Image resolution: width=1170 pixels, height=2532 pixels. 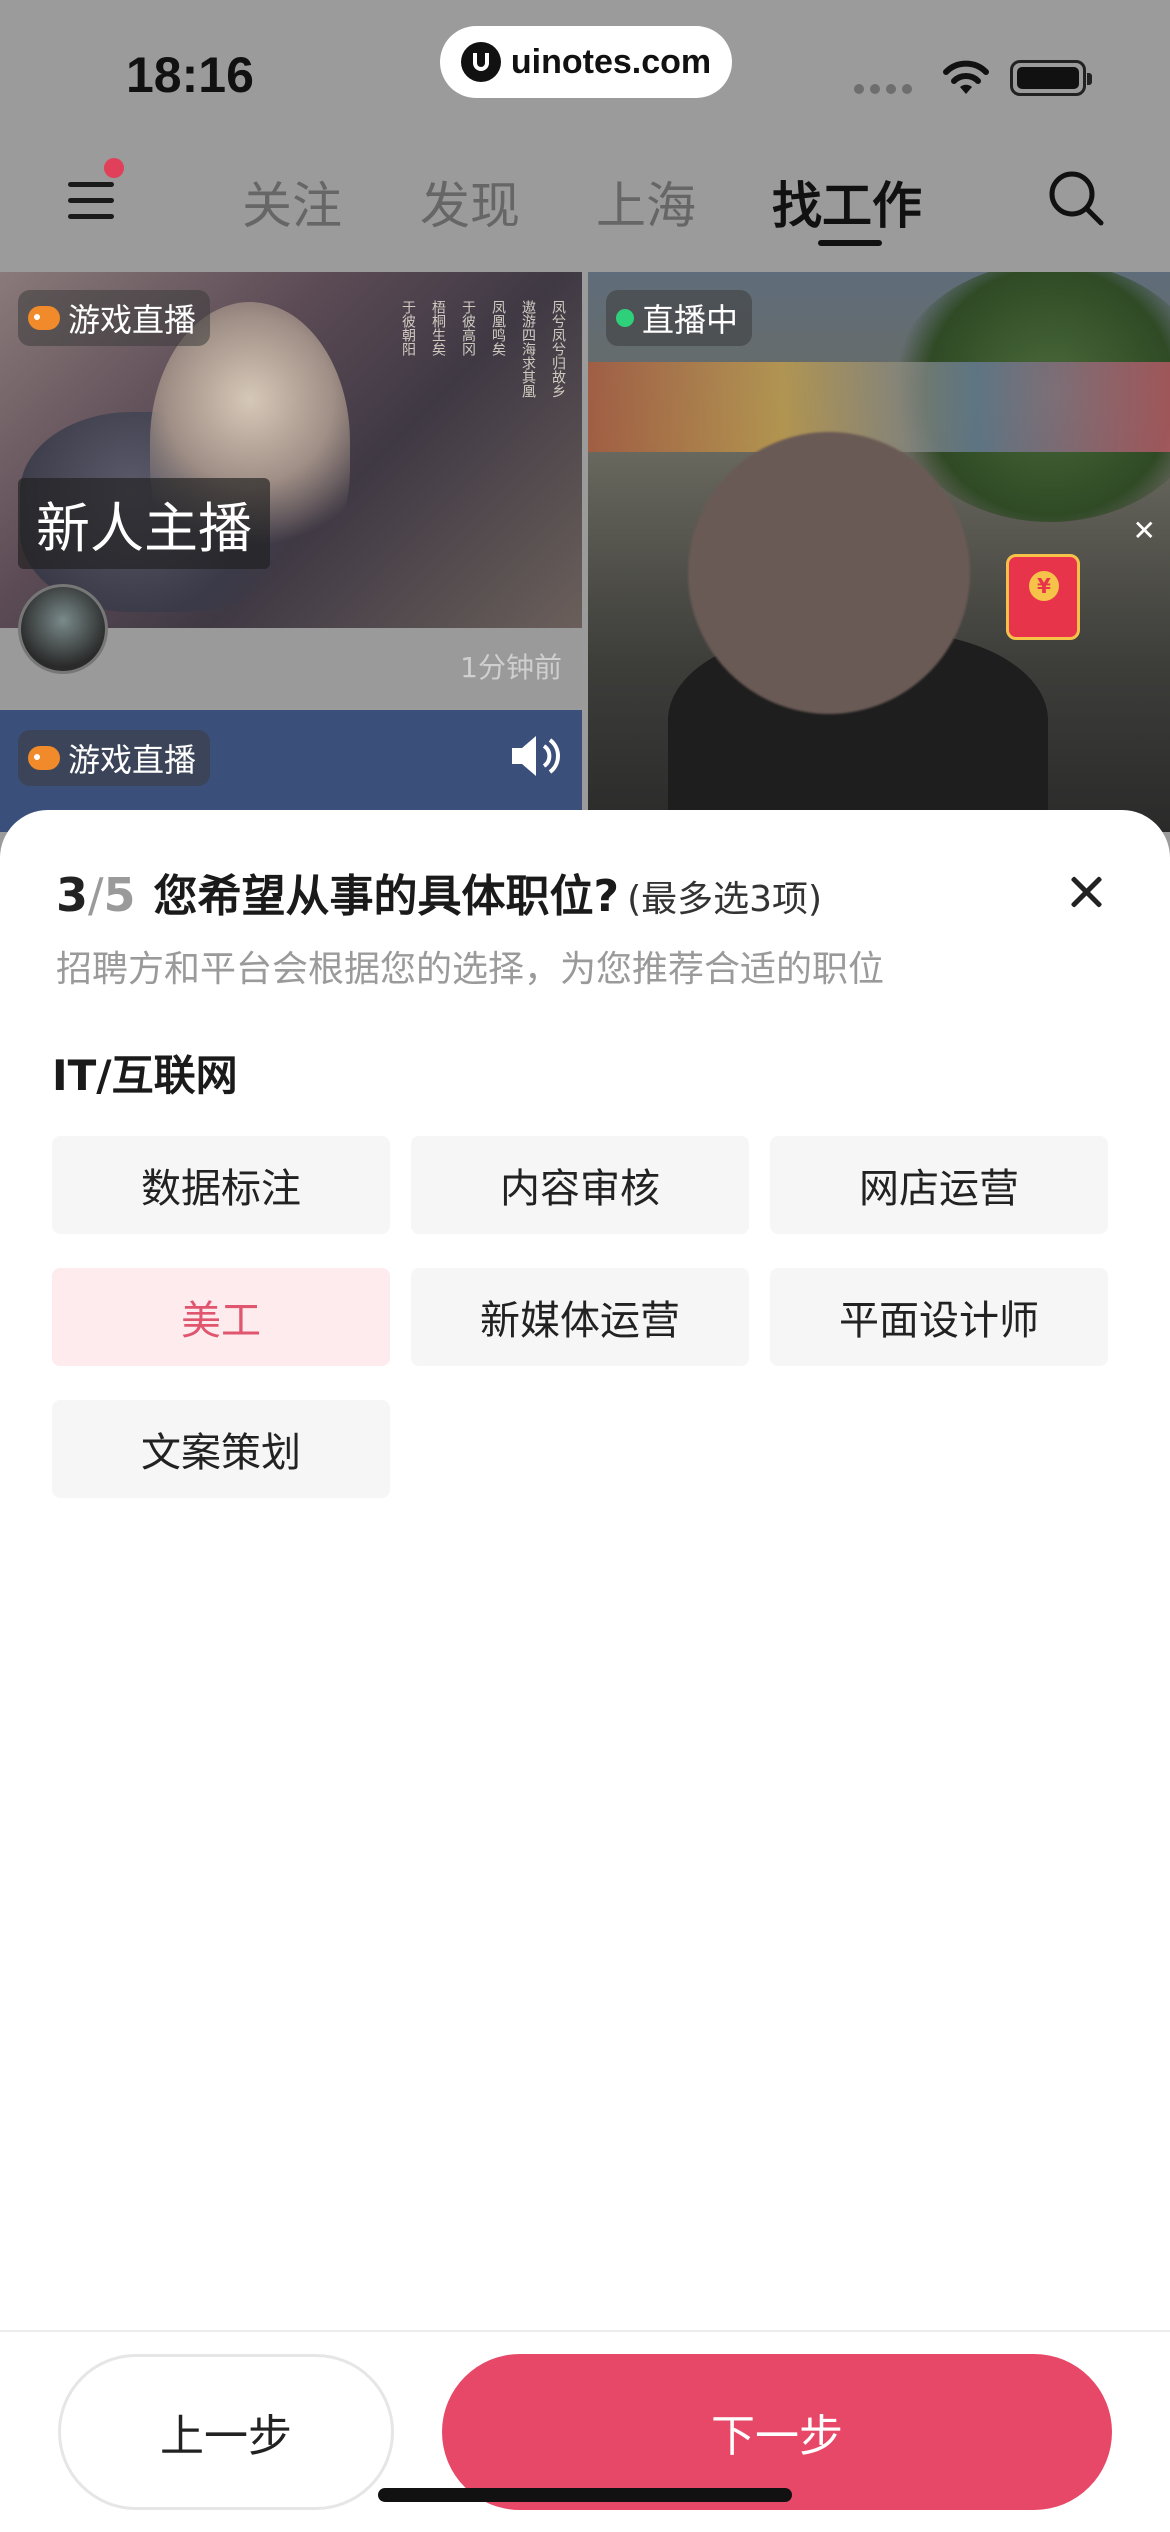 What do you see at coordinates (580, 1185) in the screenshot?
I see `option-content-review: 内容审核` at bounding box center [580, 1185].